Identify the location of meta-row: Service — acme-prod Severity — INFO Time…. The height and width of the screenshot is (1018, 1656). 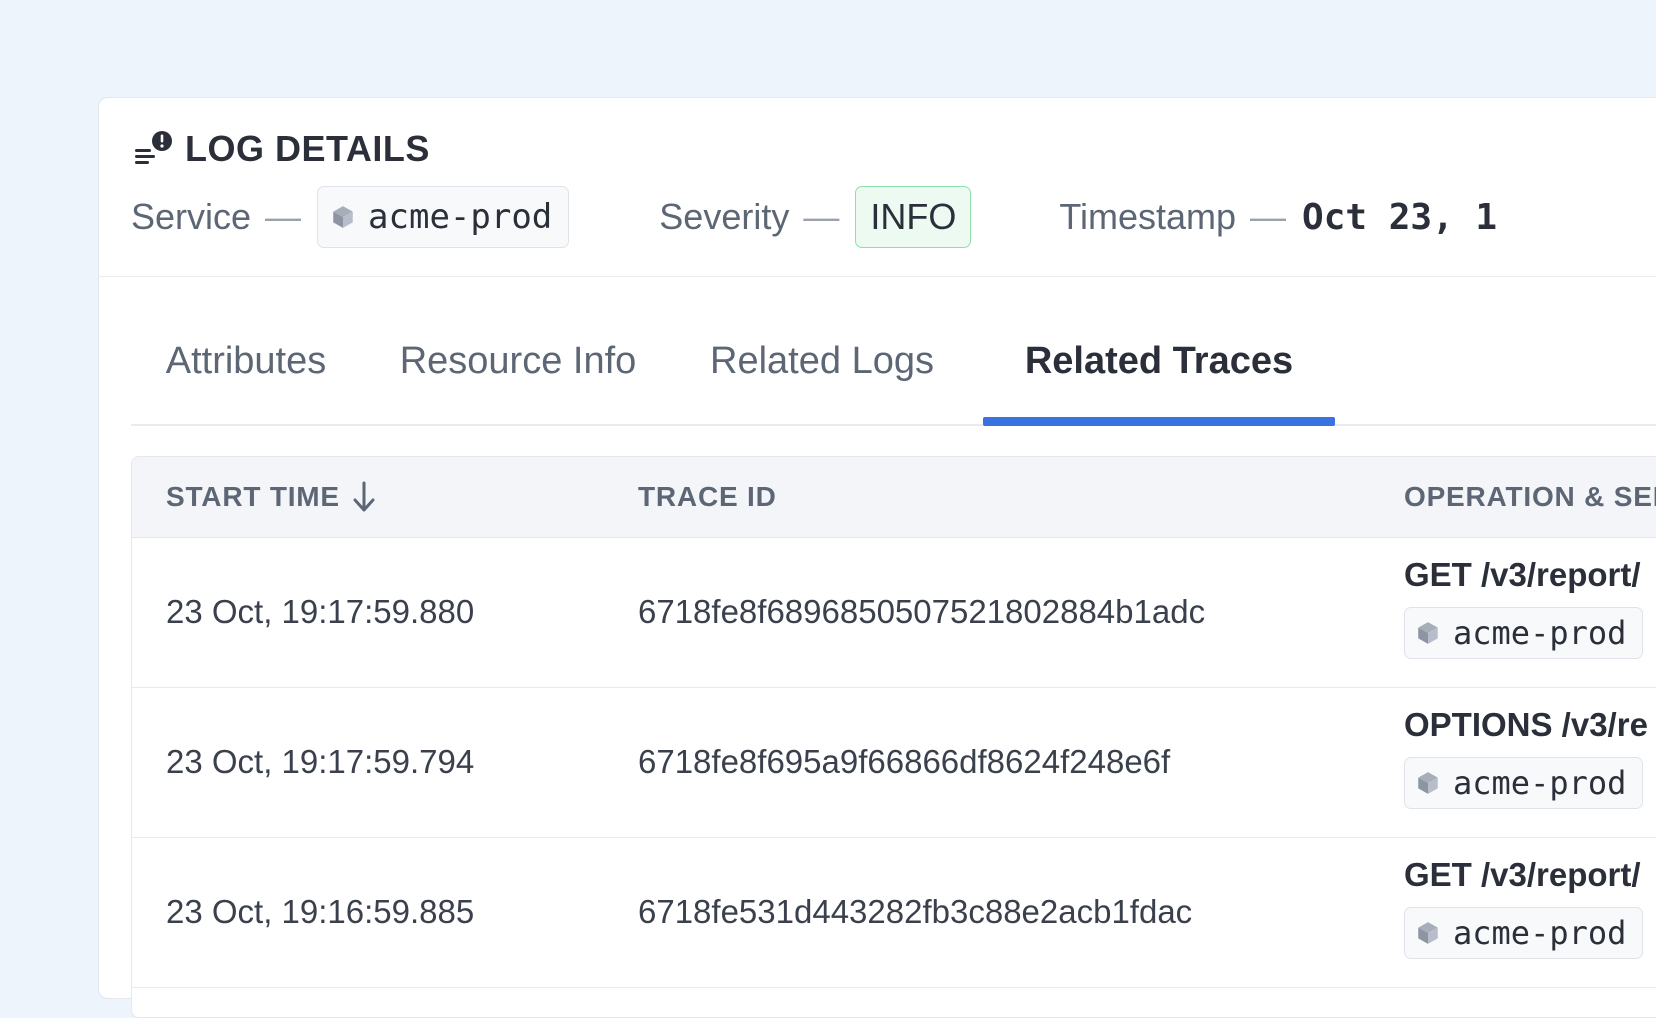
(814, 217).